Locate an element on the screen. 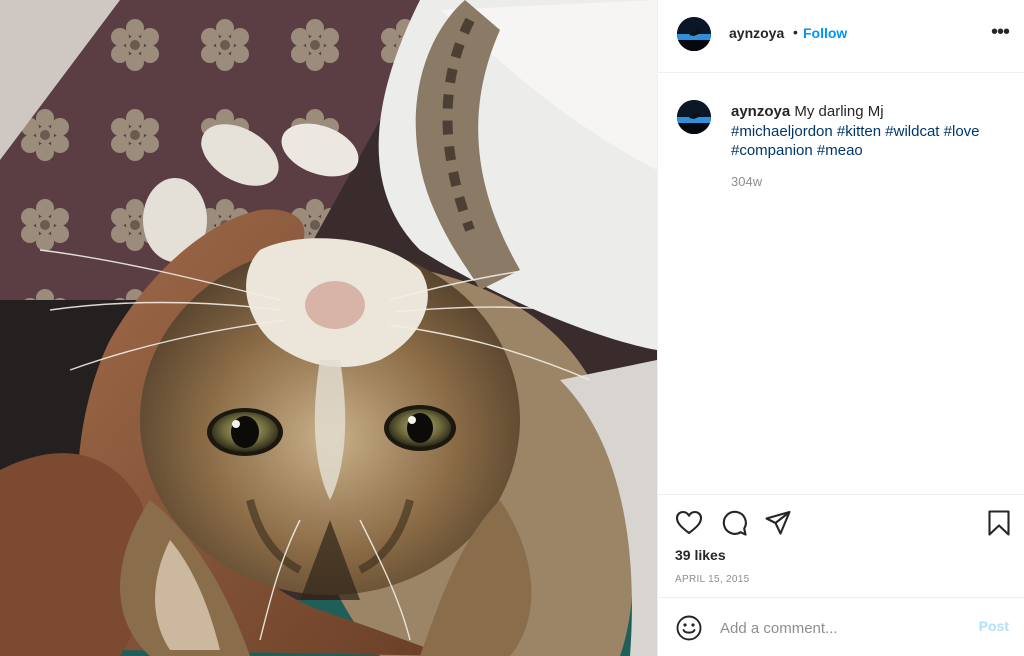 This screenshot has width=1024, height=656. comment-bar: Post is located at coordinates (841, 626).